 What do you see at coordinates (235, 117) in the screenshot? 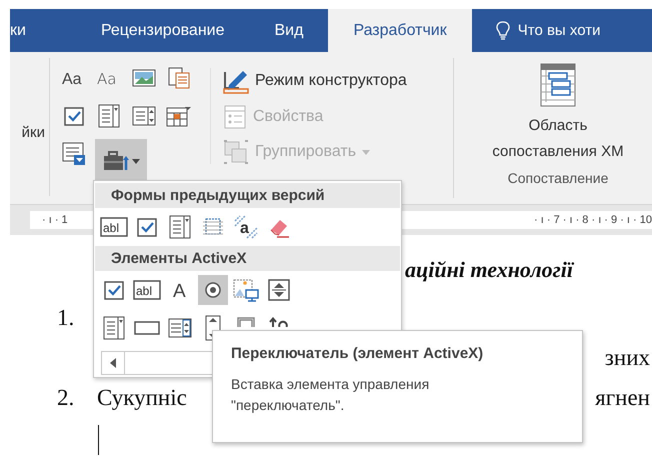
I see `properties-icon` at bounding box center [235, 117].